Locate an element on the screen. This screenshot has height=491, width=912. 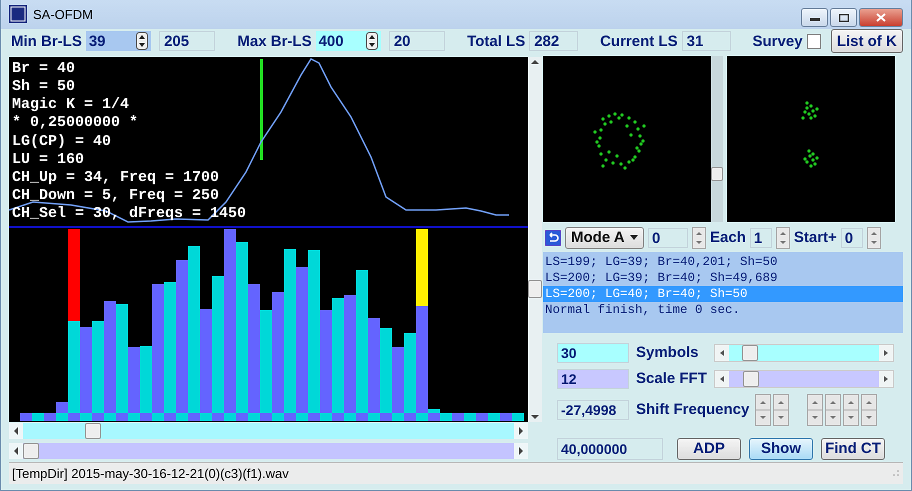
action-button: ADP is located at coordinates (709, 449).